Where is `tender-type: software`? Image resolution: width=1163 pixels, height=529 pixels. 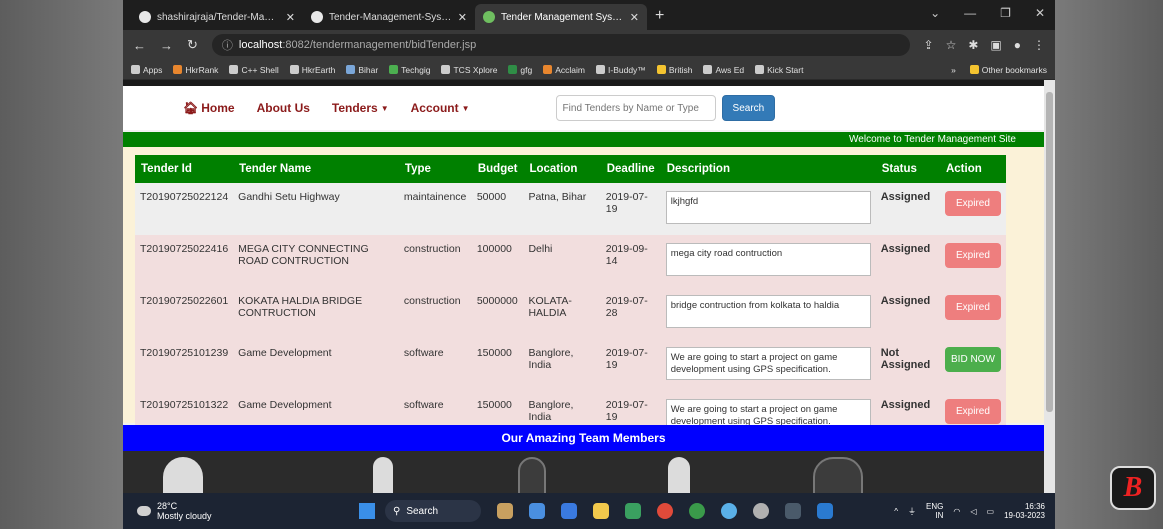 tender-type: software is located at coordinates (435, 365).